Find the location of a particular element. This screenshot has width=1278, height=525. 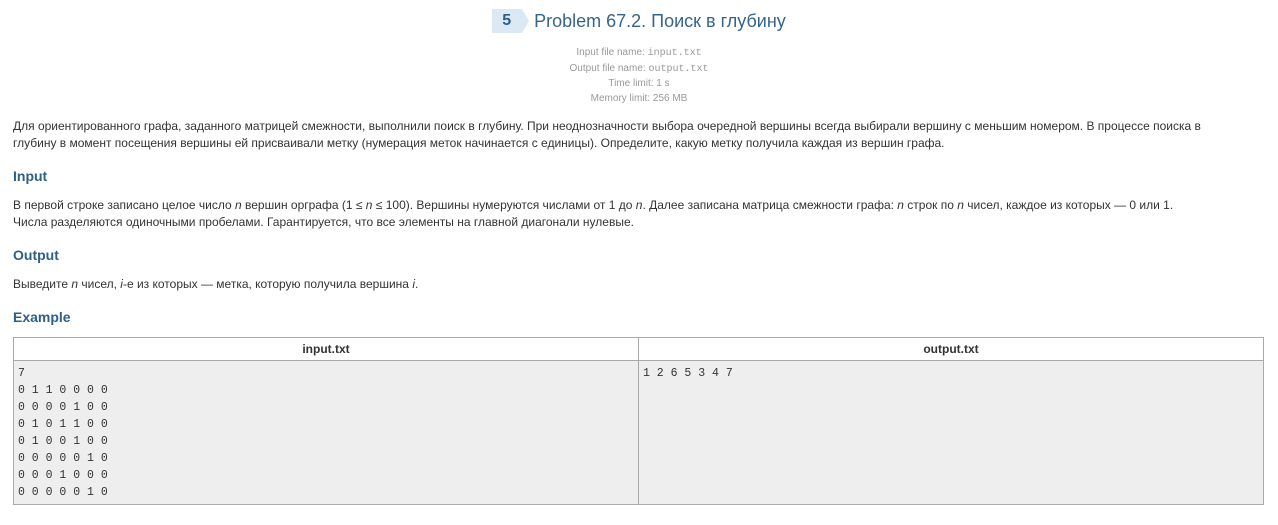

title-line: 5 Problem 67.2. Поиск в глубину is located at coordinates (639, 21).